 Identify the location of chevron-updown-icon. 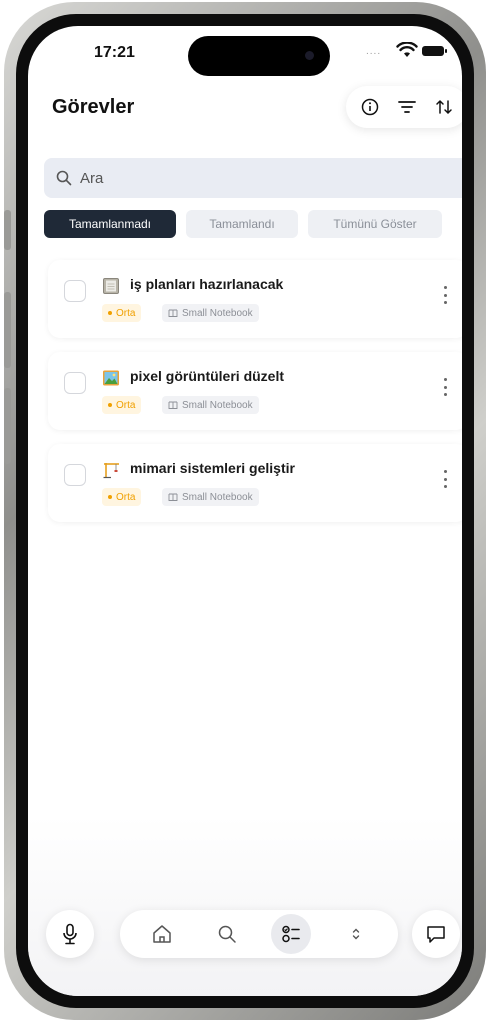
(355, 934).